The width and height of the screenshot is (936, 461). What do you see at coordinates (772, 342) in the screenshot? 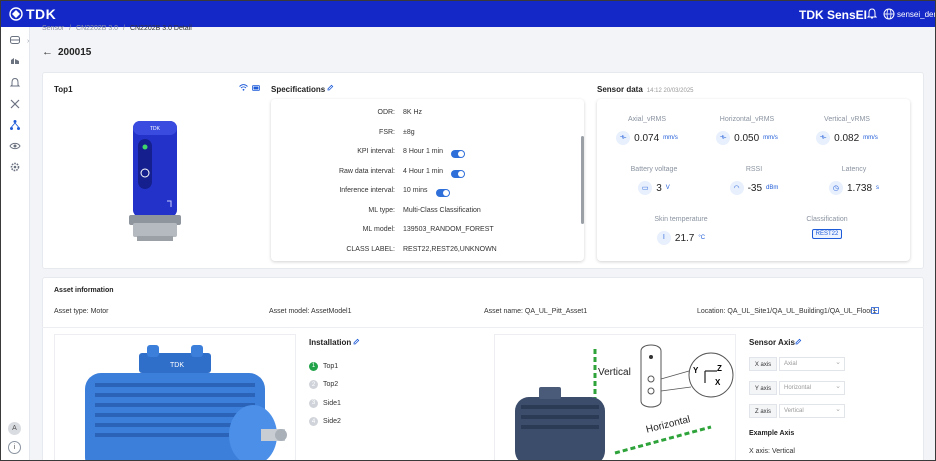
I see `sensor-axis-title: Sensor Axis` at bounding box center [772, 342].